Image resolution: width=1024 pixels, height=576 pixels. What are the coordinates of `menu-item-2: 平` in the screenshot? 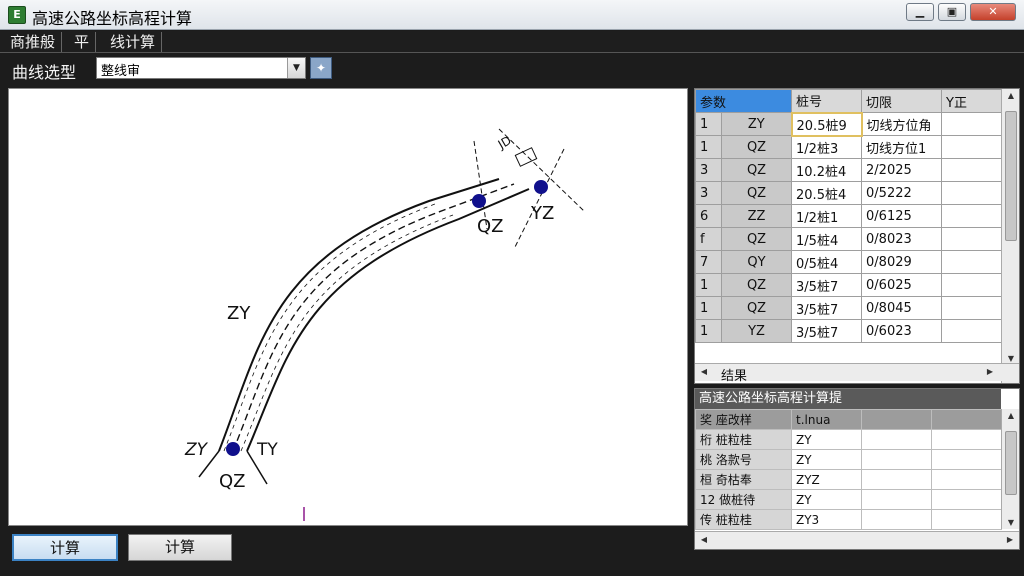 It's located at (82, 42).